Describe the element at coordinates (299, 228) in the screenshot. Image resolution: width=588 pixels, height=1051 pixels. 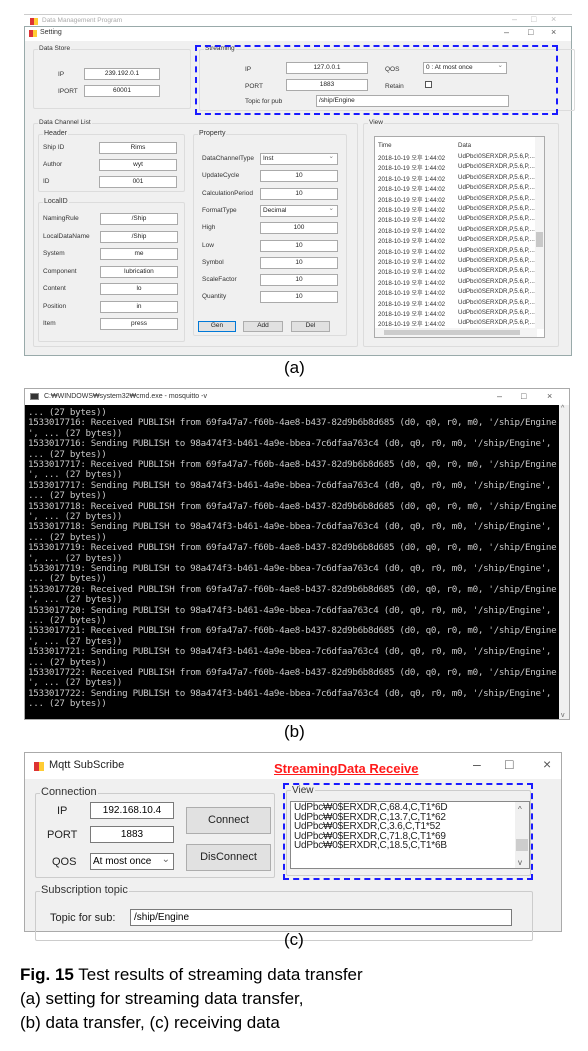
I see `field-input: 100` at that location.